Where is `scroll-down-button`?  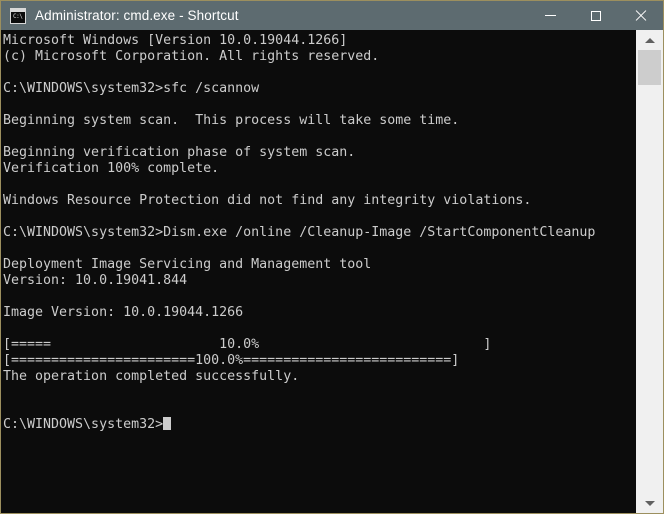 scroll-down-button is located at coordinates (649, 503).